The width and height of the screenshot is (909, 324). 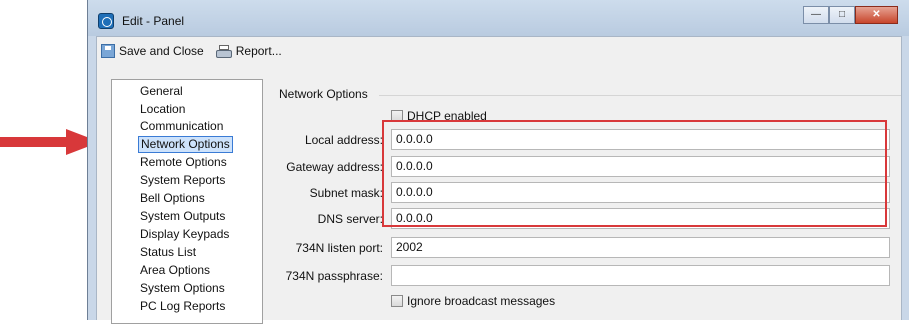 I want to click on passphrase-label: 734N passphrase:, so click(x=334, y=276).